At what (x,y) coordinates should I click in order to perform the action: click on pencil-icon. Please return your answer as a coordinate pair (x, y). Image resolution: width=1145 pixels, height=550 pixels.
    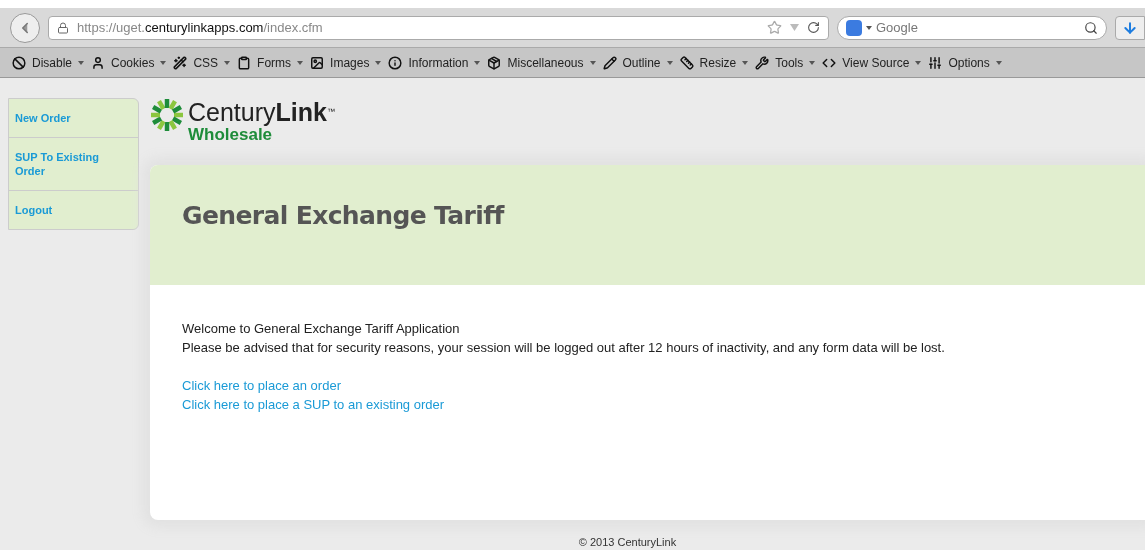
    Looking at the image, I should click on (609, 62).